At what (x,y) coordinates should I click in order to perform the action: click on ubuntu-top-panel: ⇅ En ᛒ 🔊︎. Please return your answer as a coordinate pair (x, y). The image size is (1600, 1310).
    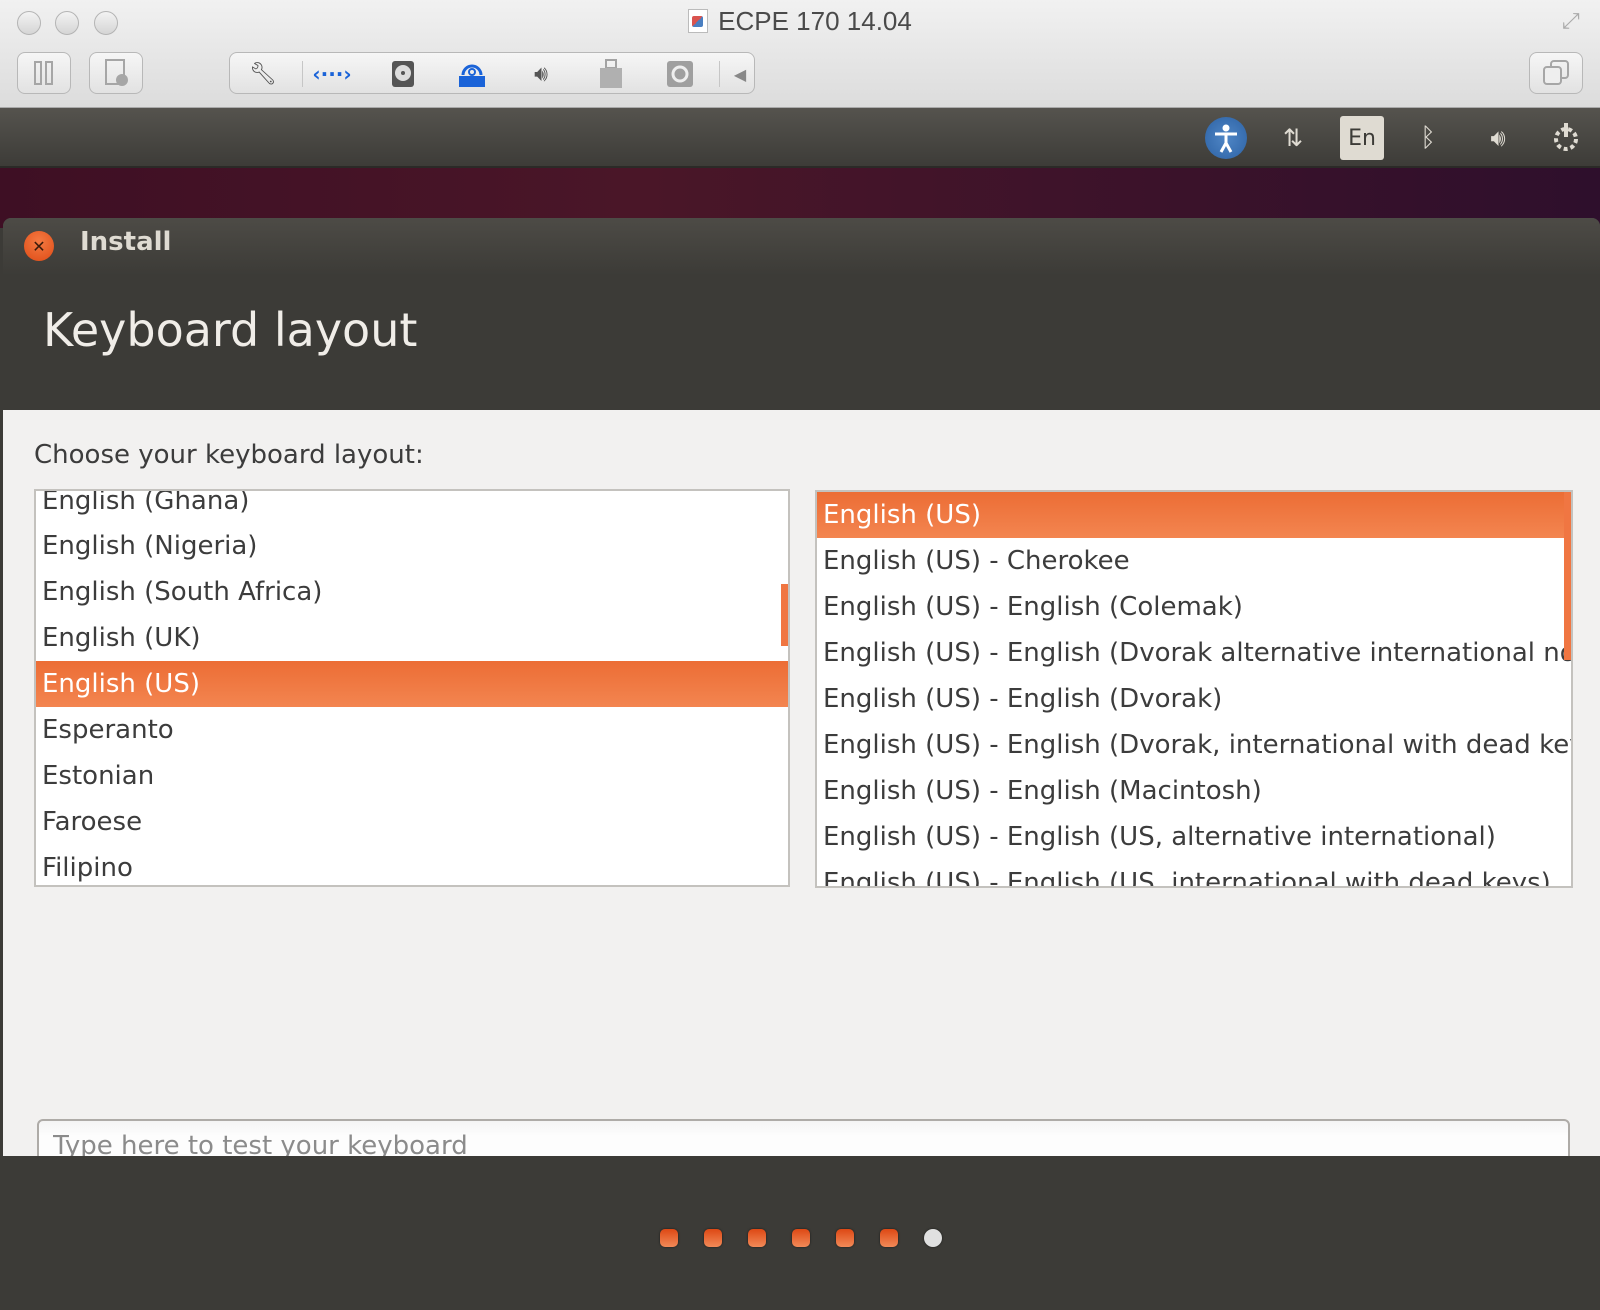
    Looking at the image, I should click on (800, 138).